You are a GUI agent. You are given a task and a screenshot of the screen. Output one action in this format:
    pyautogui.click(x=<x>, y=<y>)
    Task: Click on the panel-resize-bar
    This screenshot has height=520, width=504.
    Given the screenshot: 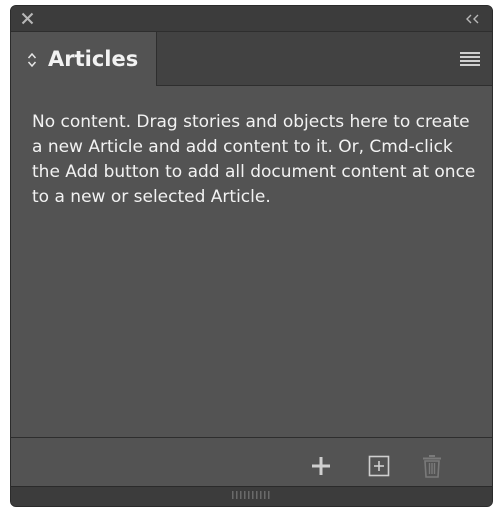 What is the action you would take?
    pyautogui.click(x=251, y=496)
    